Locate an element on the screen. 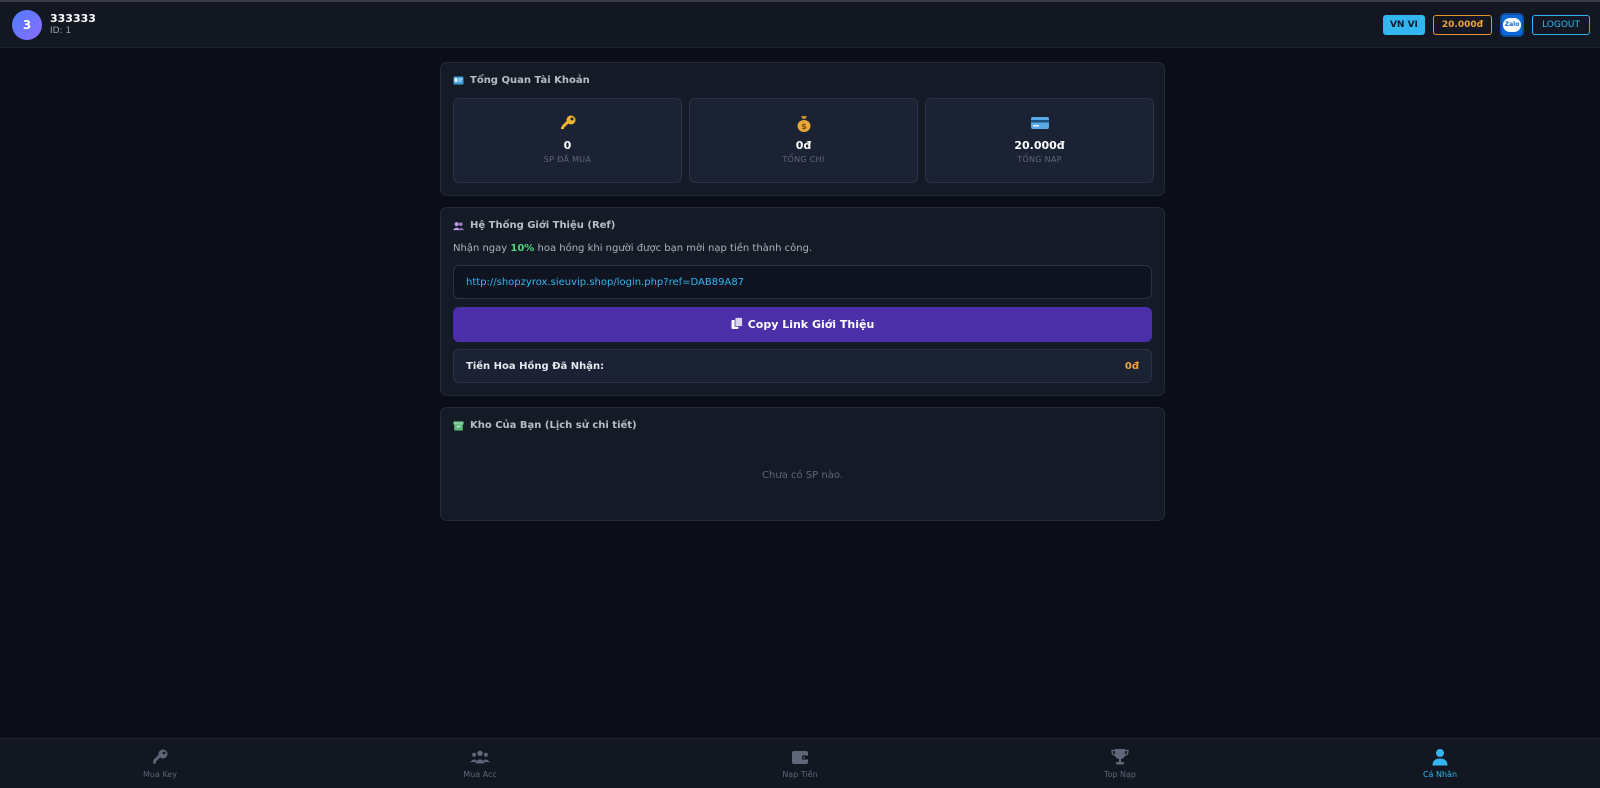  zalo-icon: Zalo is located at coordinates (1512, 24).